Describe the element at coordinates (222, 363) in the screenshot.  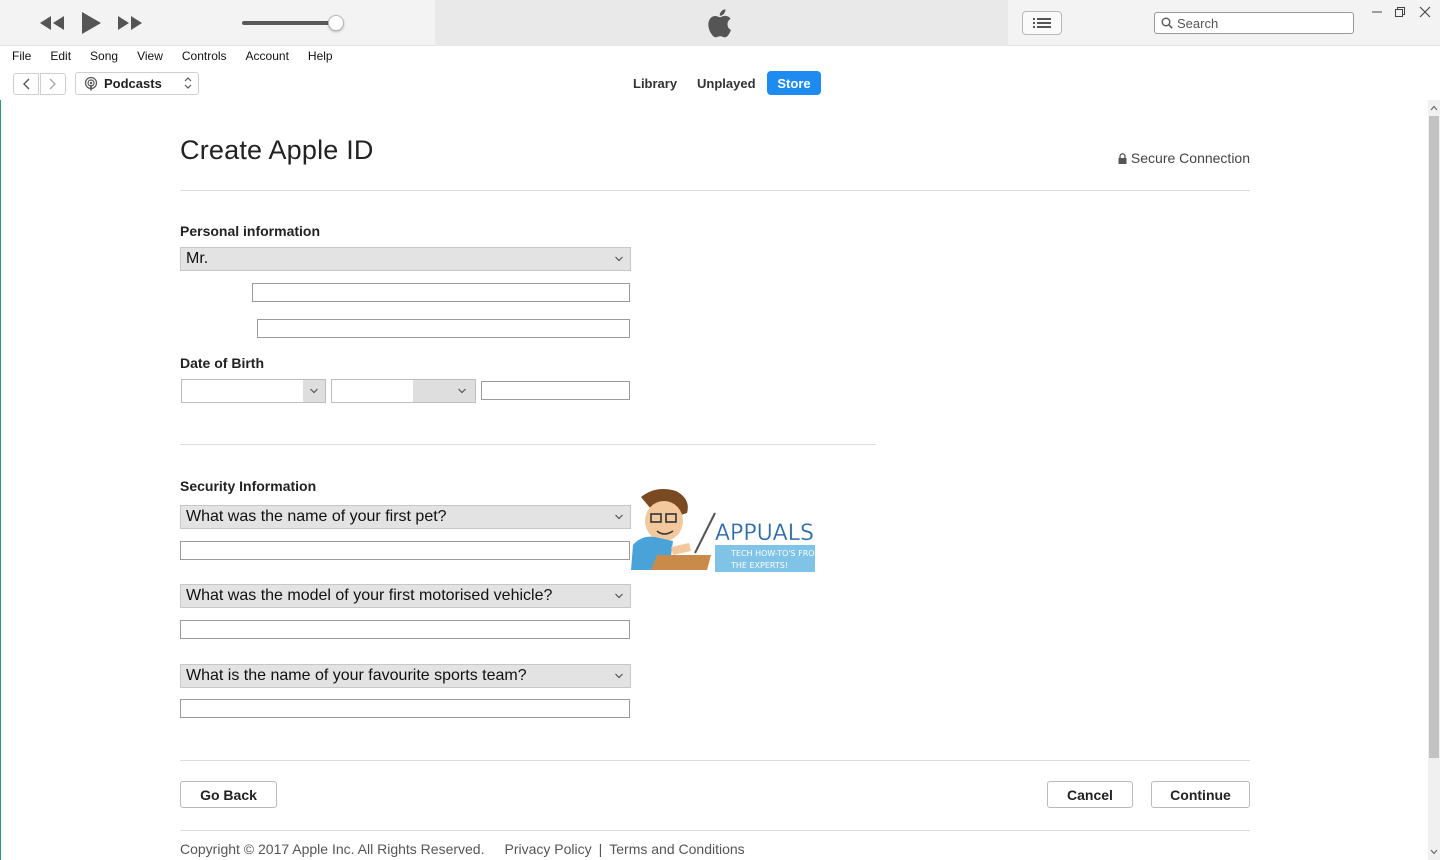
I see `date-of-birth-heading: Date of Birth` at that location.